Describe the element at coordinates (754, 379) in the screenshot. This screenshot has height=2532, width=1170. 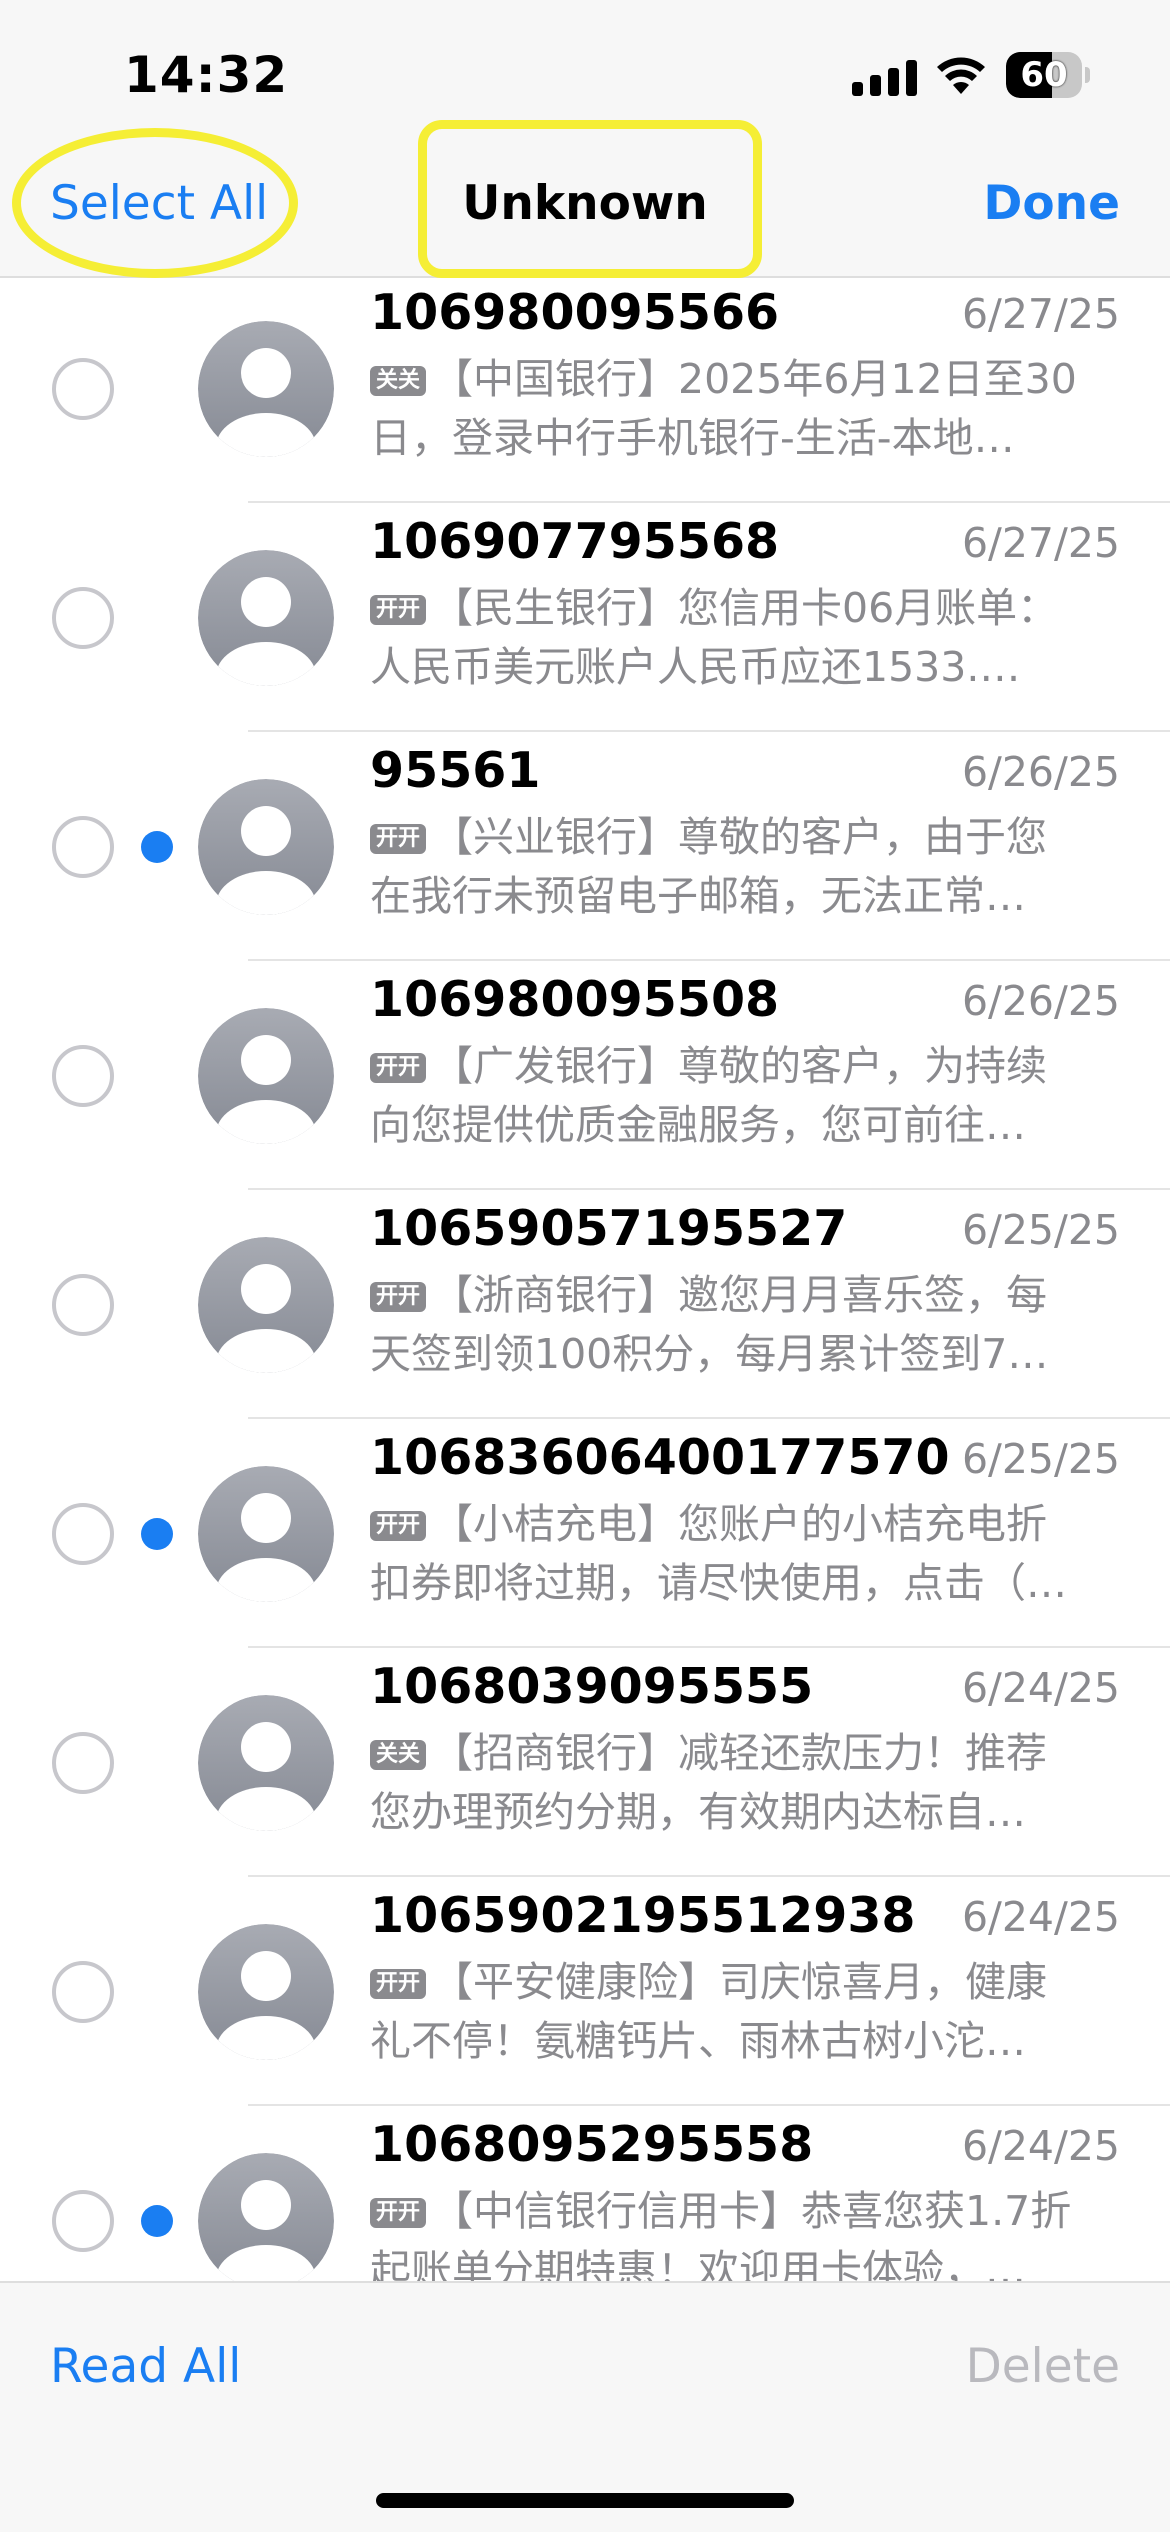
I see `preview-text-1: 【中国银行】2025年6月12日至30` at that location.